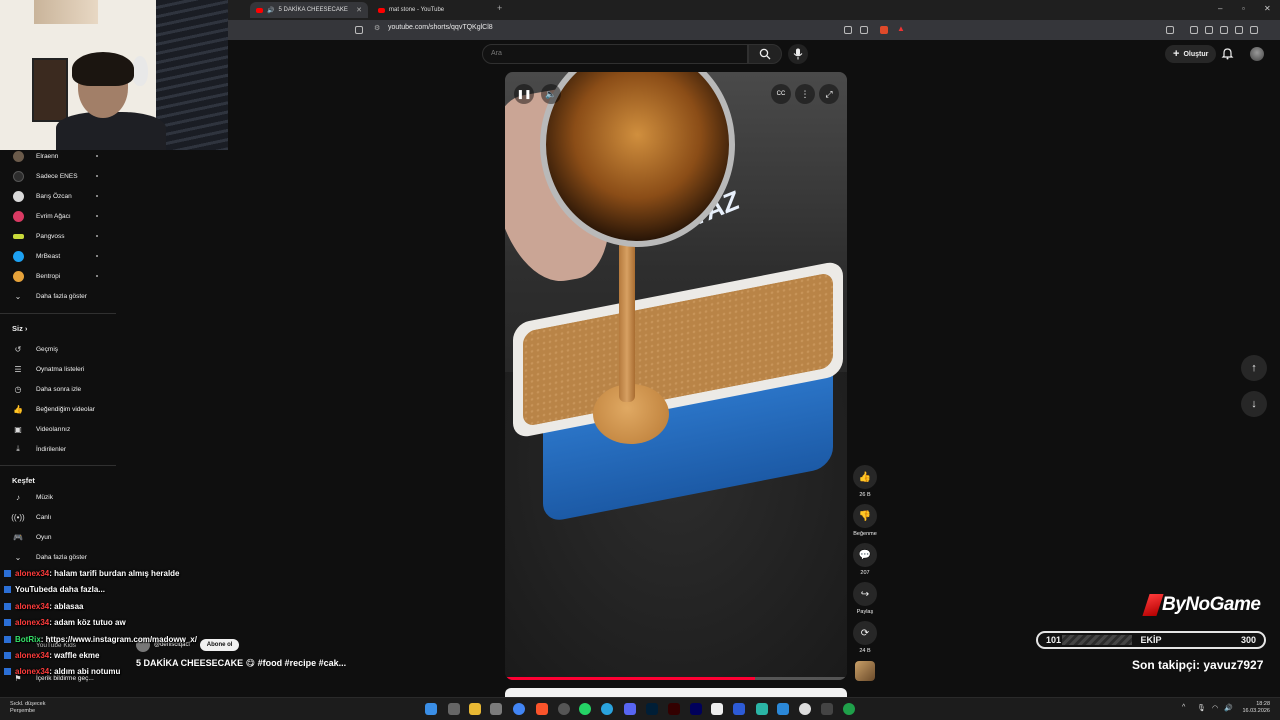  Describe the element at coordinates (58, 156) in the screenshot. I see `subscription-elraenn: Elraenn` at that location.